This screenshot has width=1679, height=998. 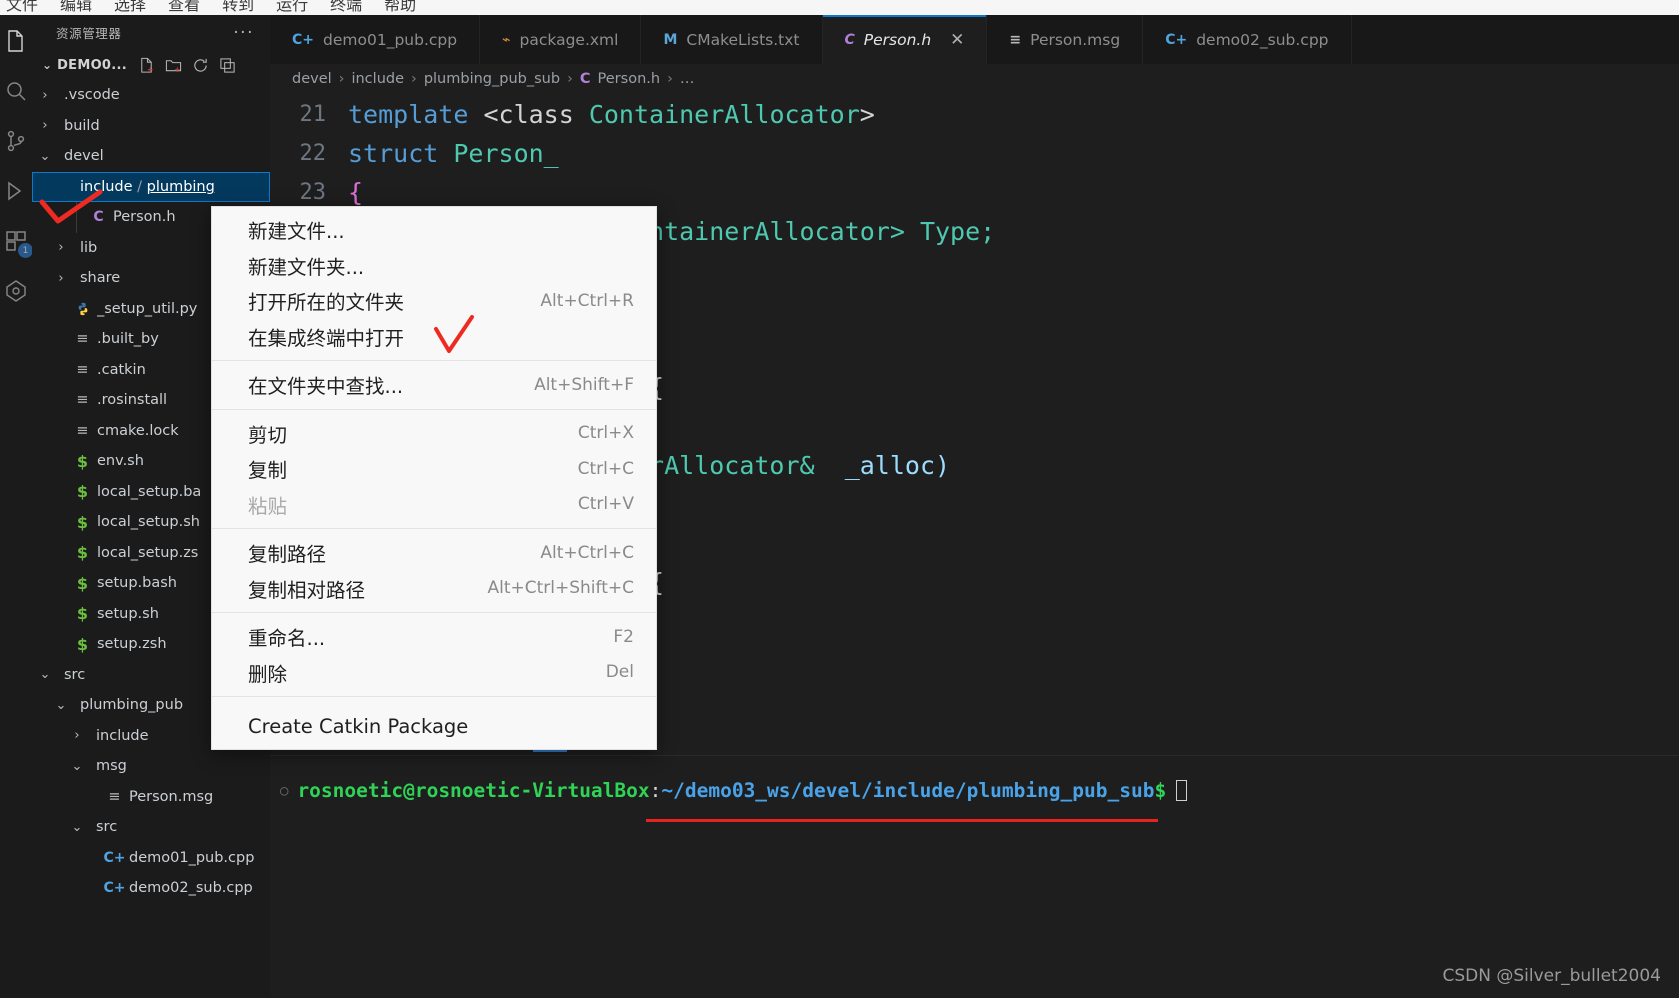 What do you see at coordinates (130, 7) in the screenshot?
I see `menu-item-2: 选择` at bounding box center [130, 7].